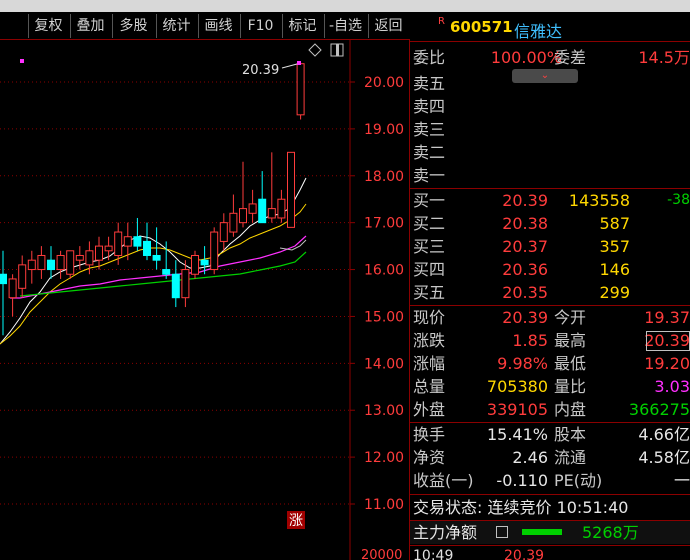  What do you see at coordinates (429, 106) in the screenshot?
I see `sell-label: 卖四` at bounding box center [429, 106].